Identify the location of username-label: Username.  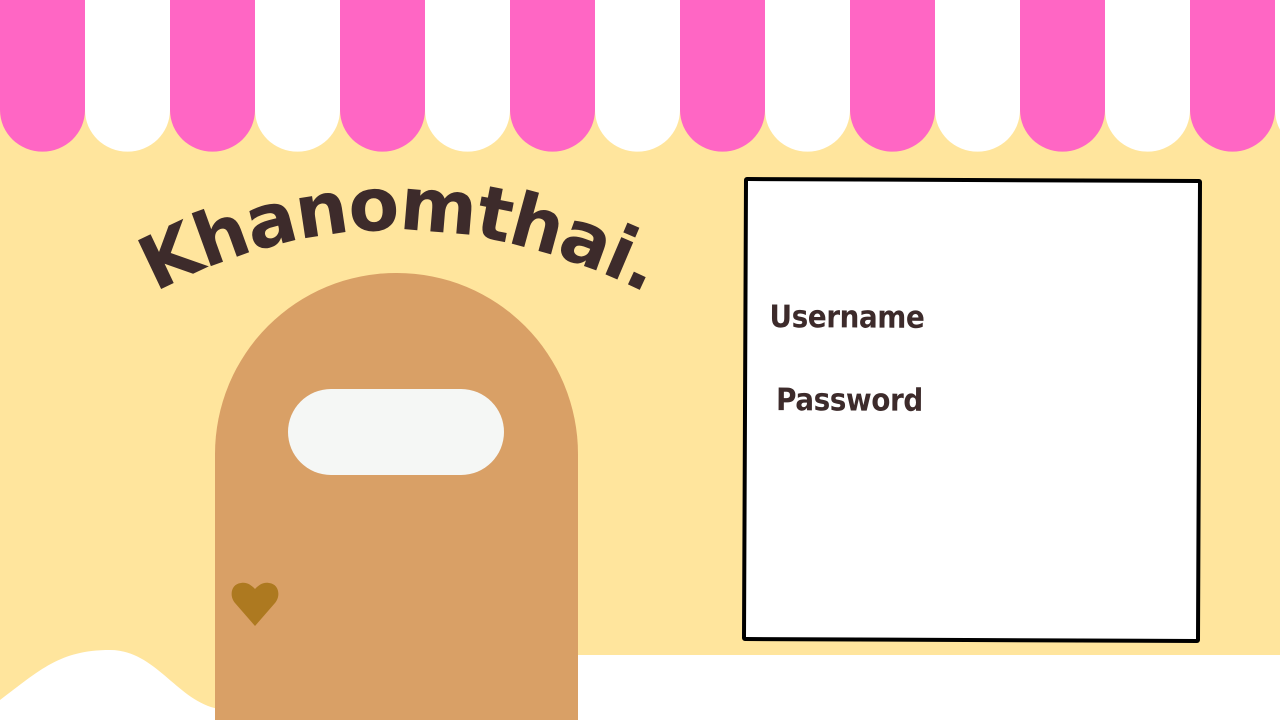
(847, 317).